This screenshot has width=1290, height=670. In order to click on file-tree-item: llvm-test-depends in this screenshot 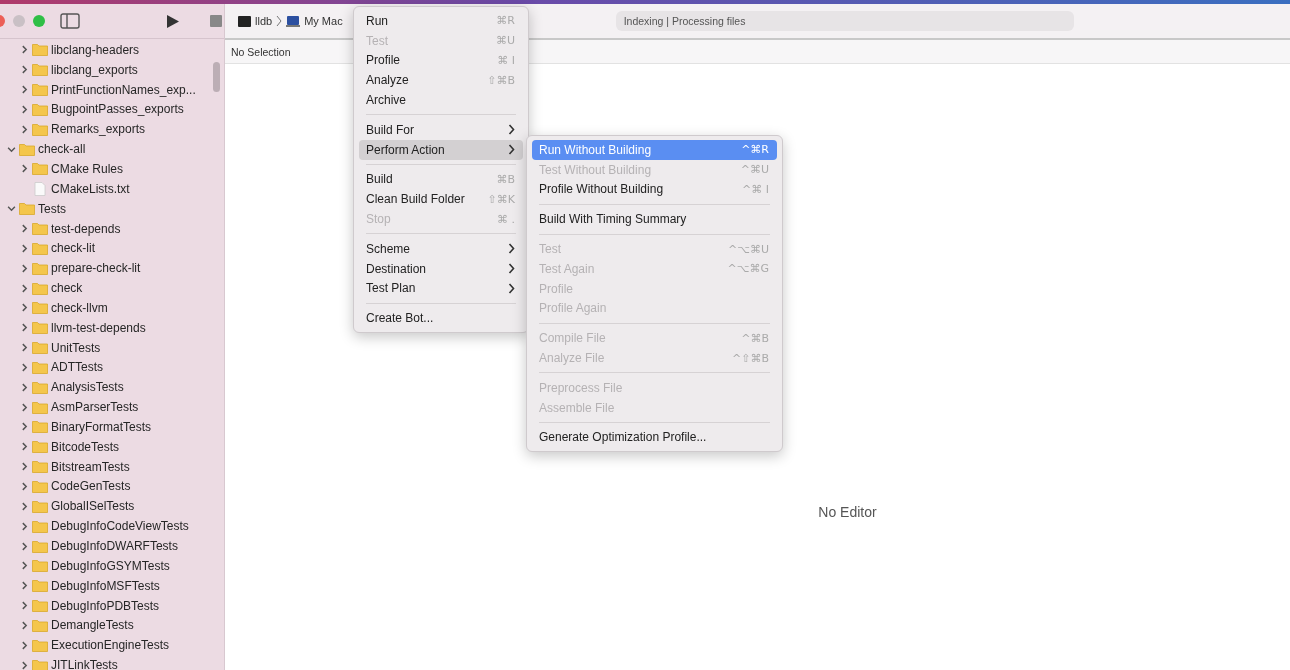, I will do `click(98, 327)`.